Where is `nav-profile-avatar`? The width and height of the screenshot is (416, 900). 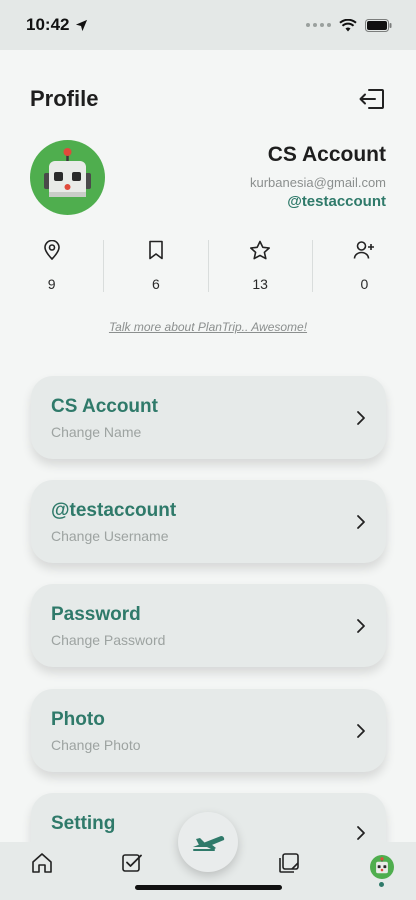 nav-profile-avatar is located at coordinates (382, 867).